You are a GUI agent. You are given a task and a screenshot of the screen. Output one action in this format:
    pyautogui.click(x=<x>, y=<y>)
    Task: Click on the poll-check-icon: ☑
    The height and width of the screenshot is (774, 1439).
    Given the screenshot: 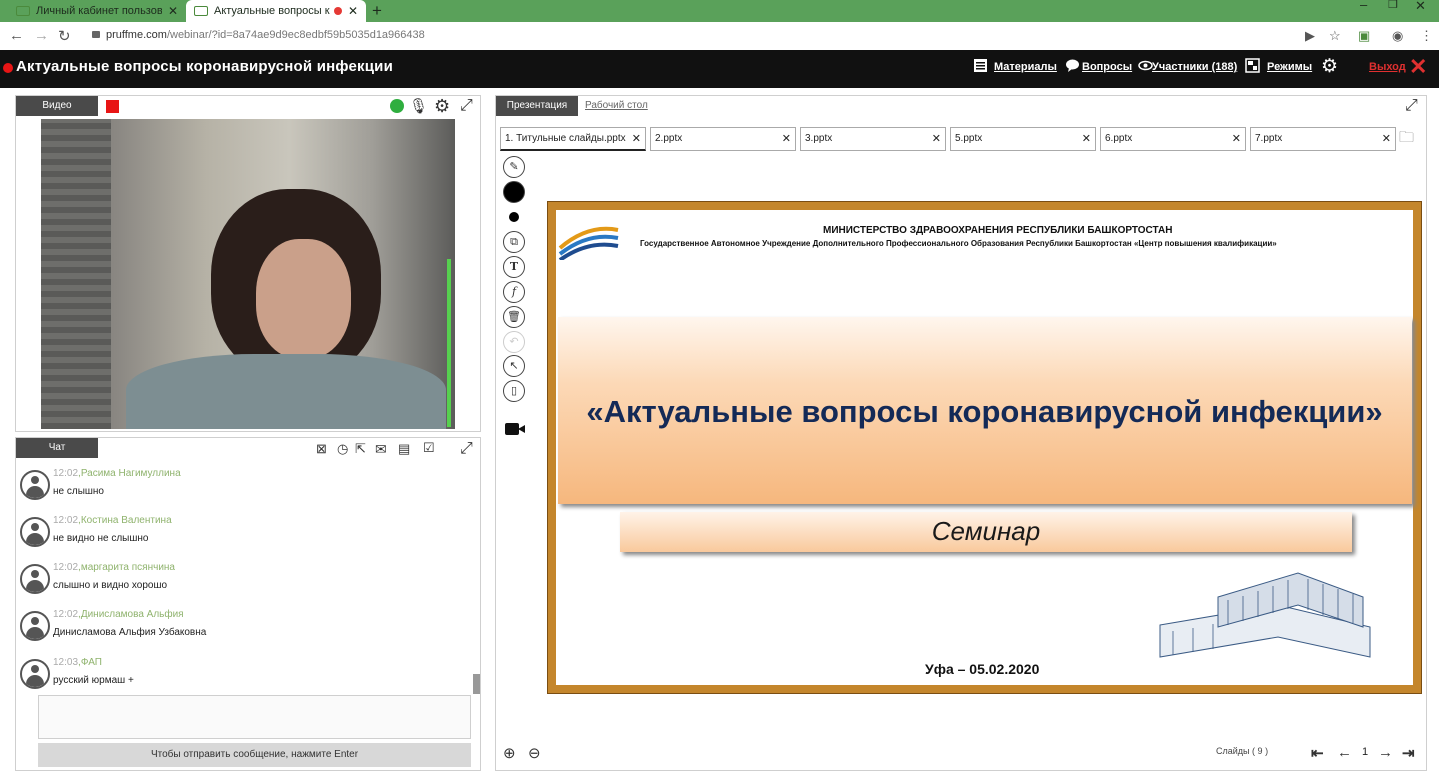 What is the action you would take?
    pyautogui.click(x=429, y=448)
    